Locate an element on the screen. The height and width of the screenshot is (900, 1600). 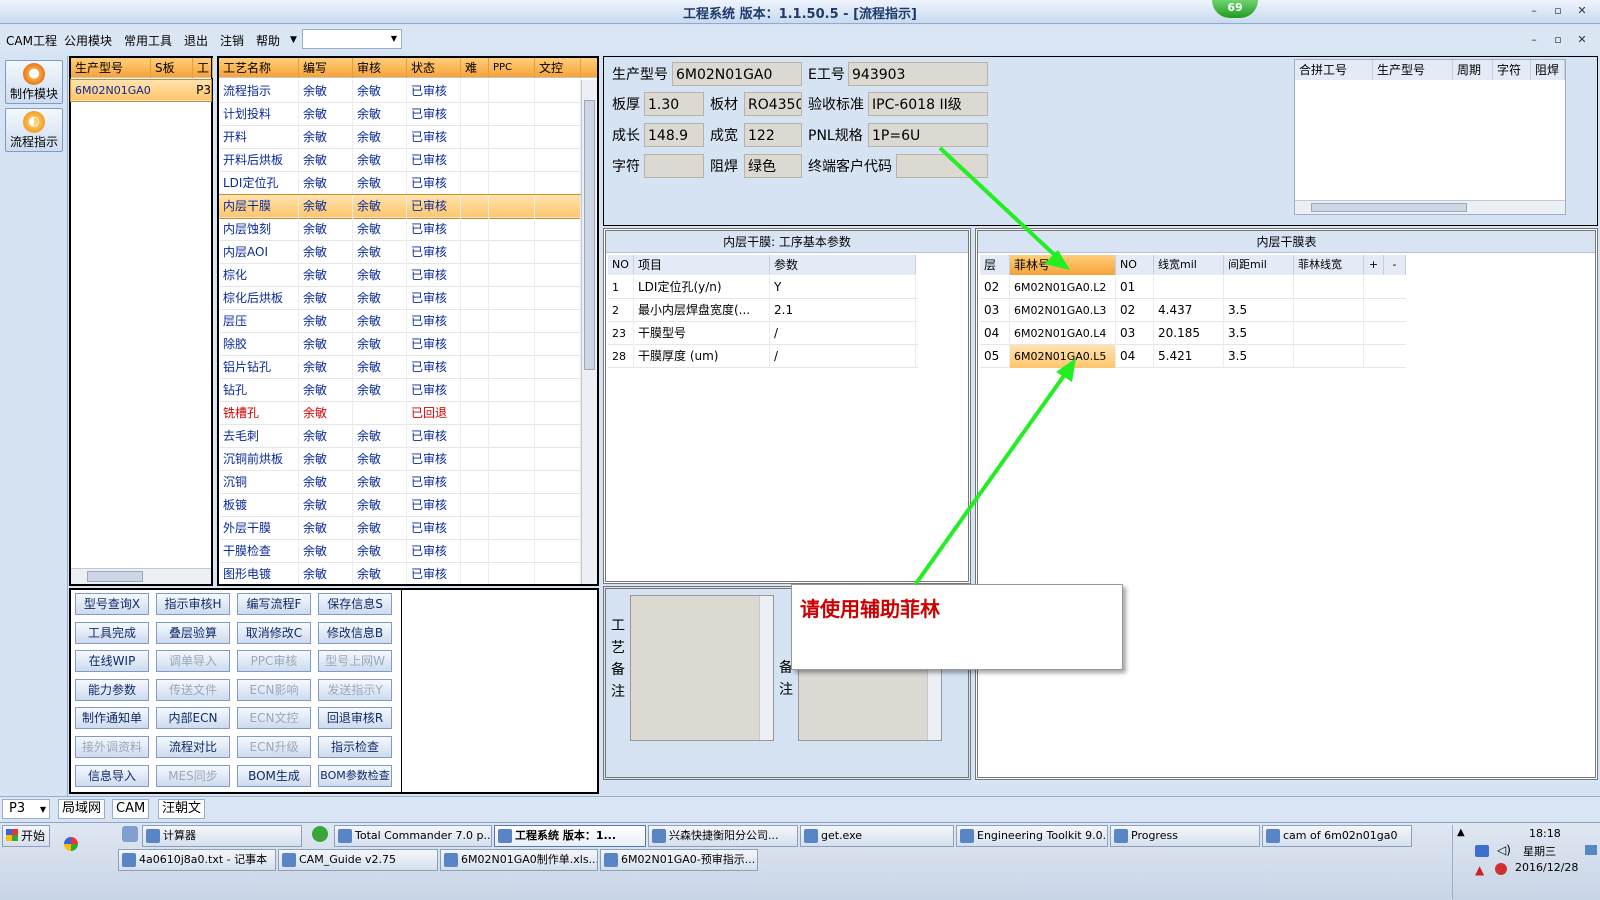
clock-time: 18:18 is located at coordinates (1545, 833).